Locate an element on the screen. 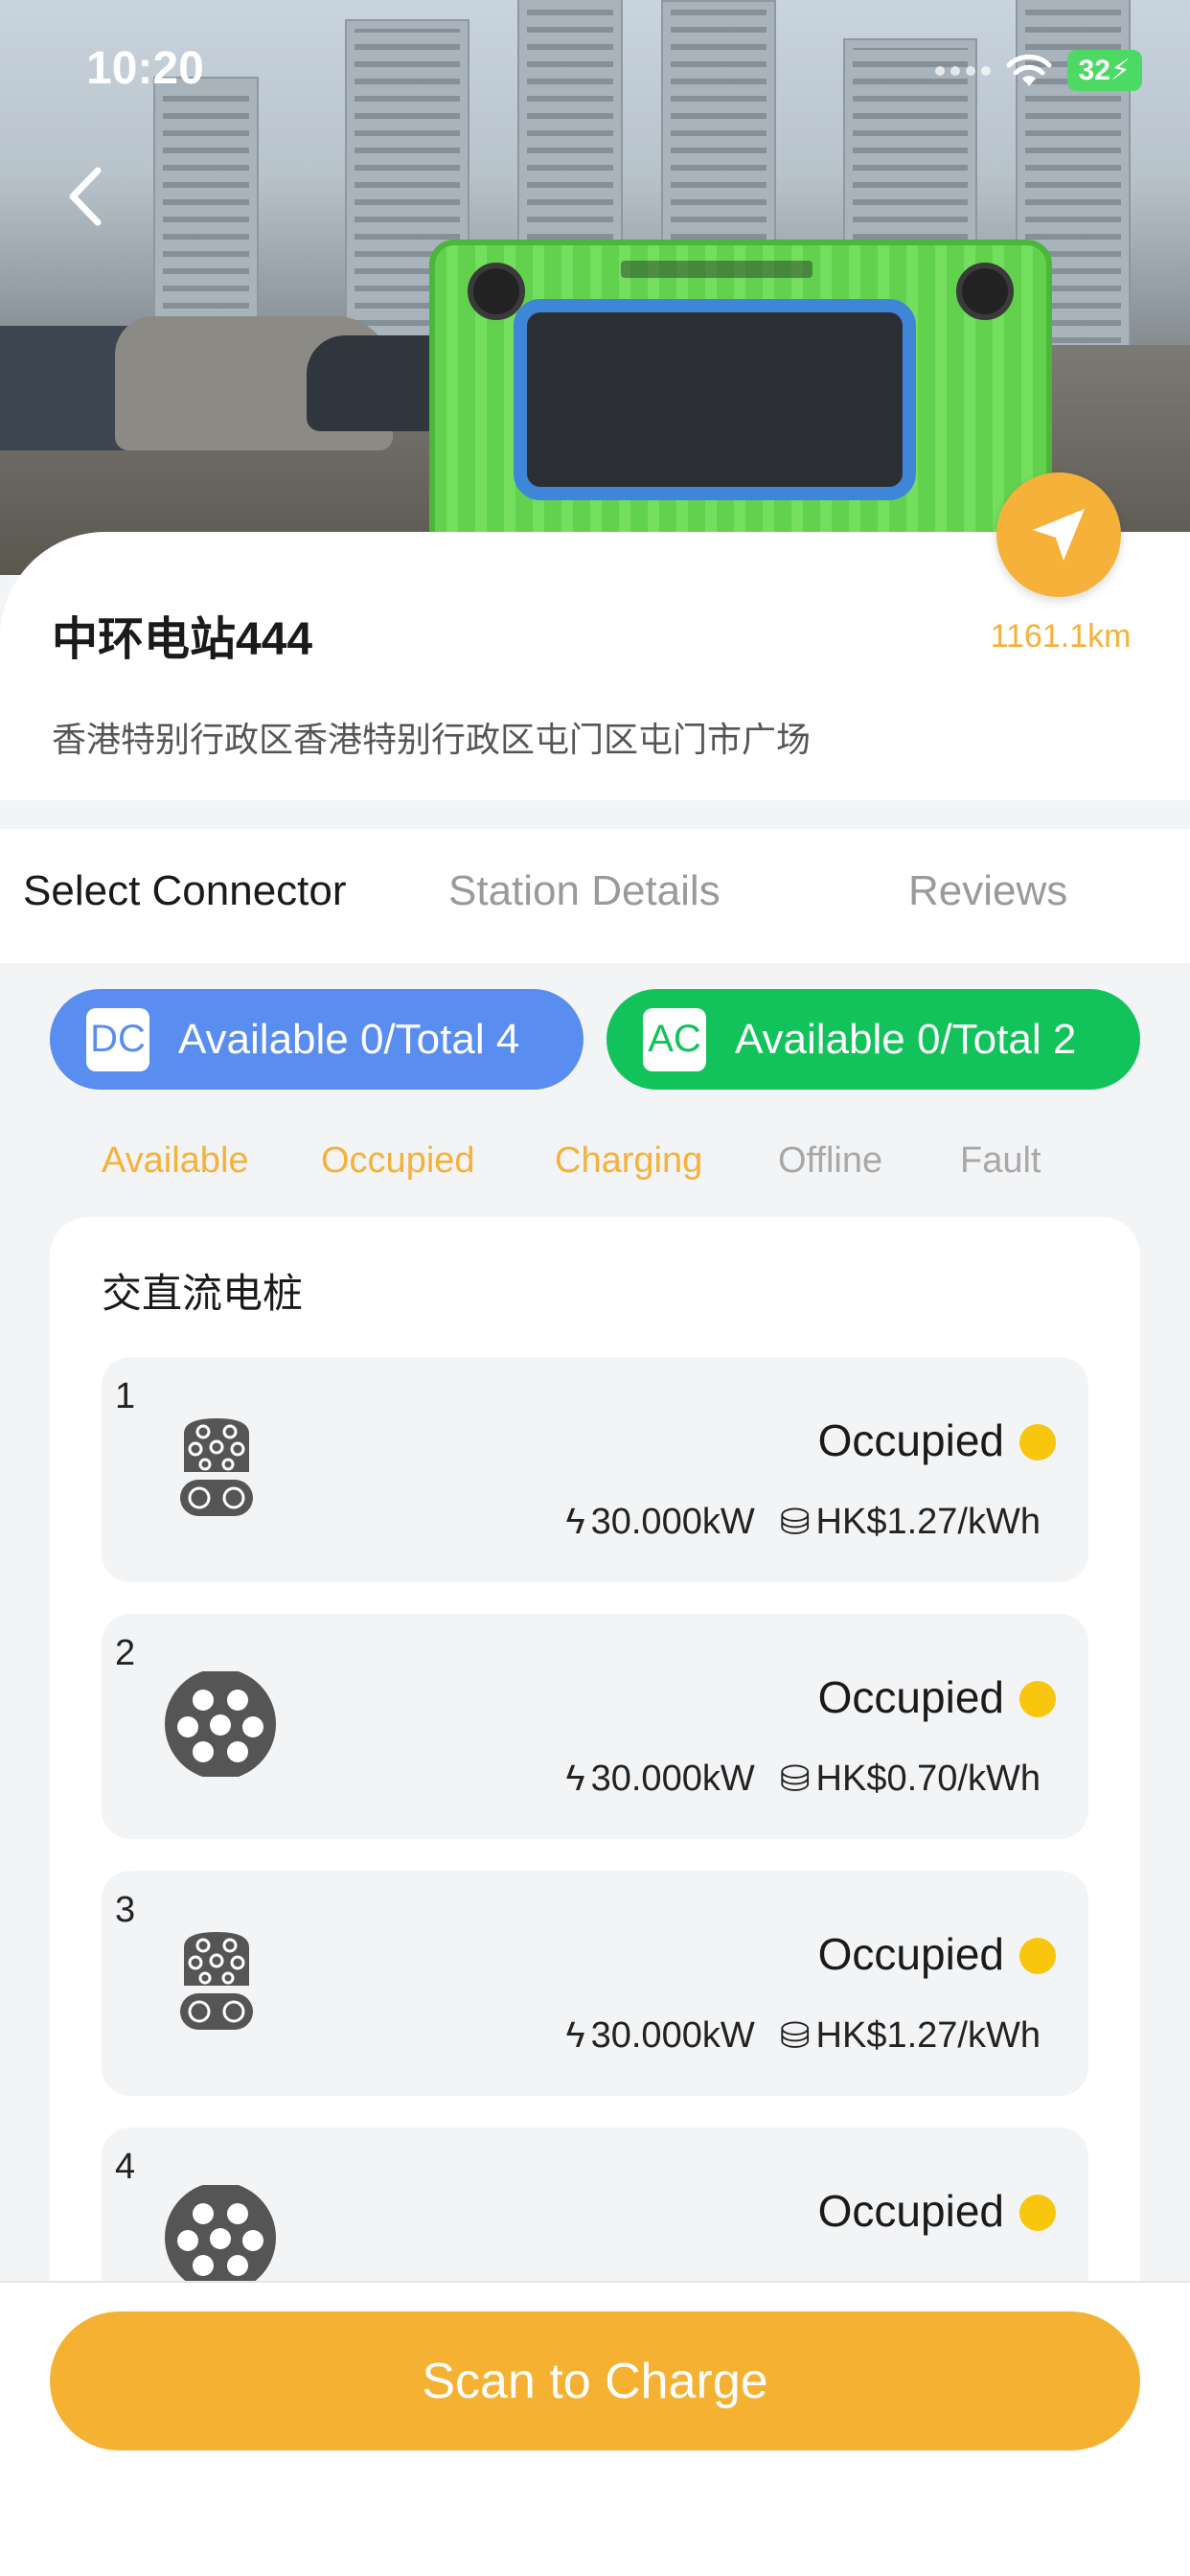  tab-station-details: Station Details is located at coordinates (585, 891).